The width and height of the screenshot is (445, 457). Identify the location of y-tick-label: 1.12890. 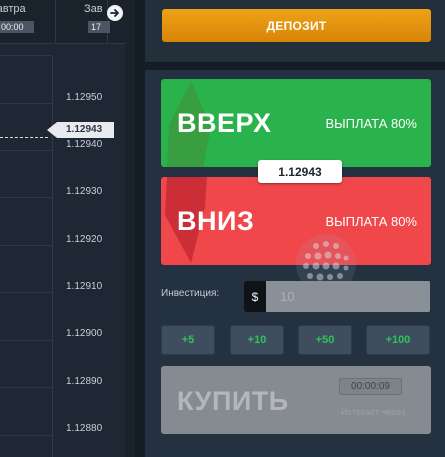
(84, 381).